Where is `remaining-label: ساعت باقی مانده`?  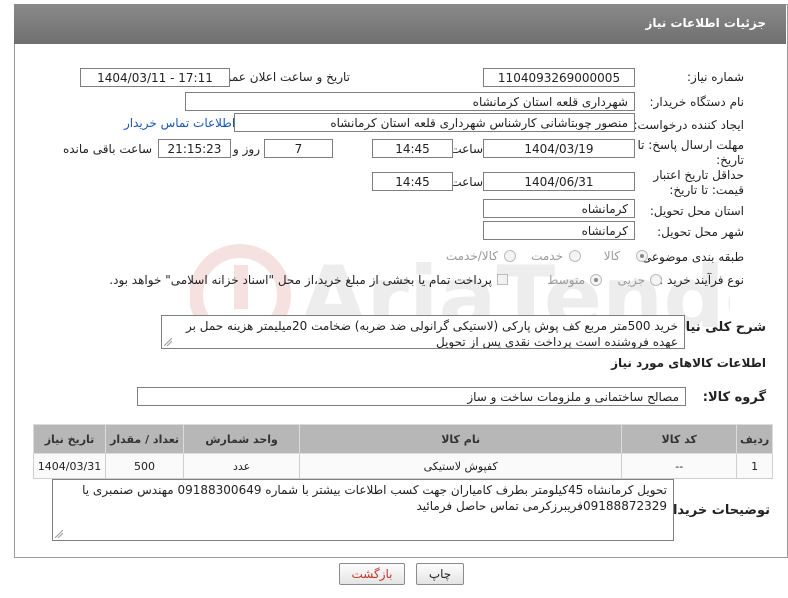
remaining-label: ساعت باقی مانده is located at coordinates (107, 149).